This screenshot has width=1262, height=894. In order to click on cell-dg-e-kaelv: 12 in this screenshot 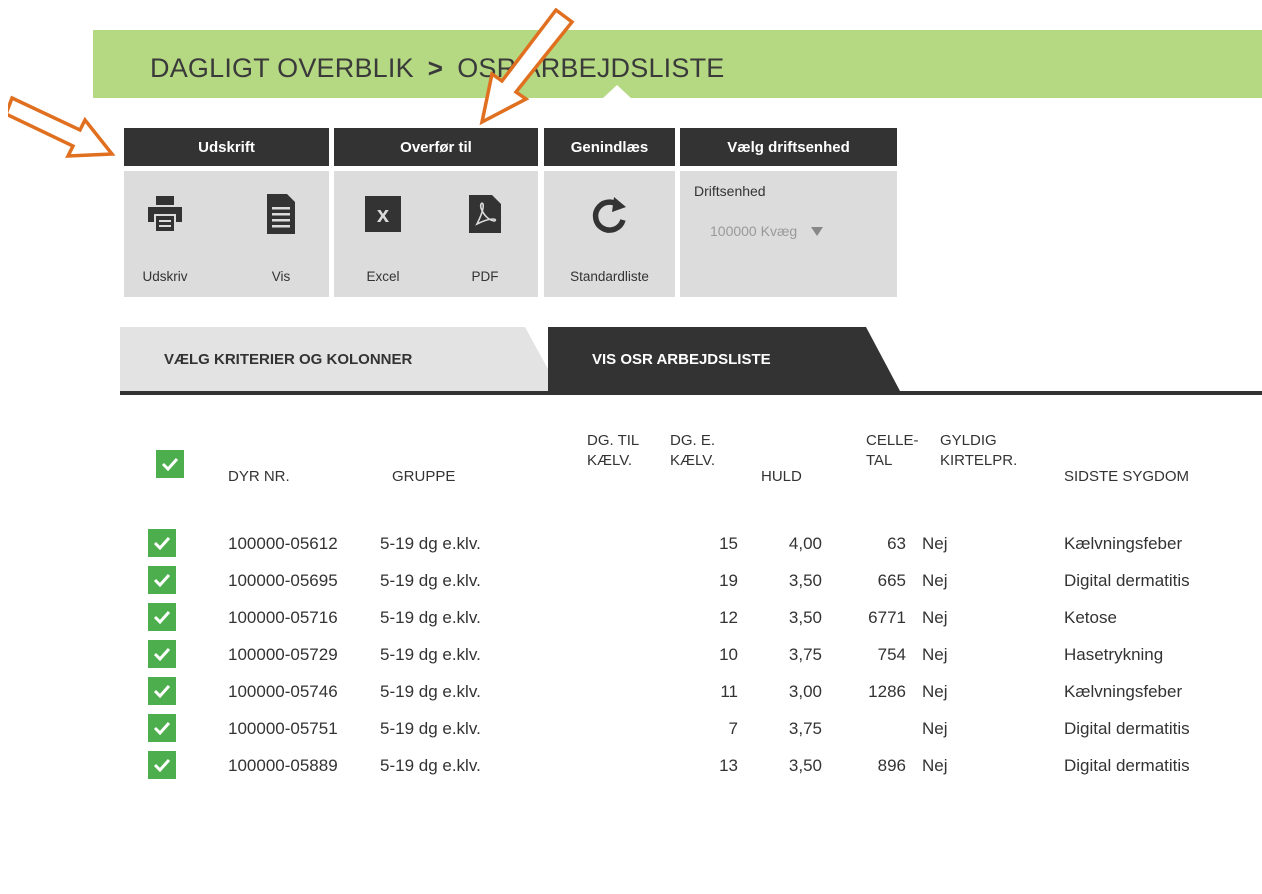, I will do `click(728, 617)`.